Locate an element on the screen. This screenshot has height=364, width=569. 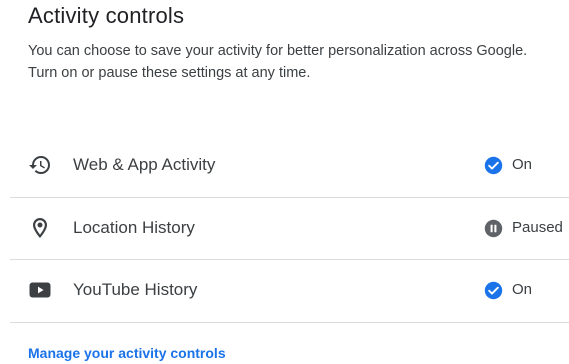
control-label: Web & App Activity is located at coordinates (144, 164).